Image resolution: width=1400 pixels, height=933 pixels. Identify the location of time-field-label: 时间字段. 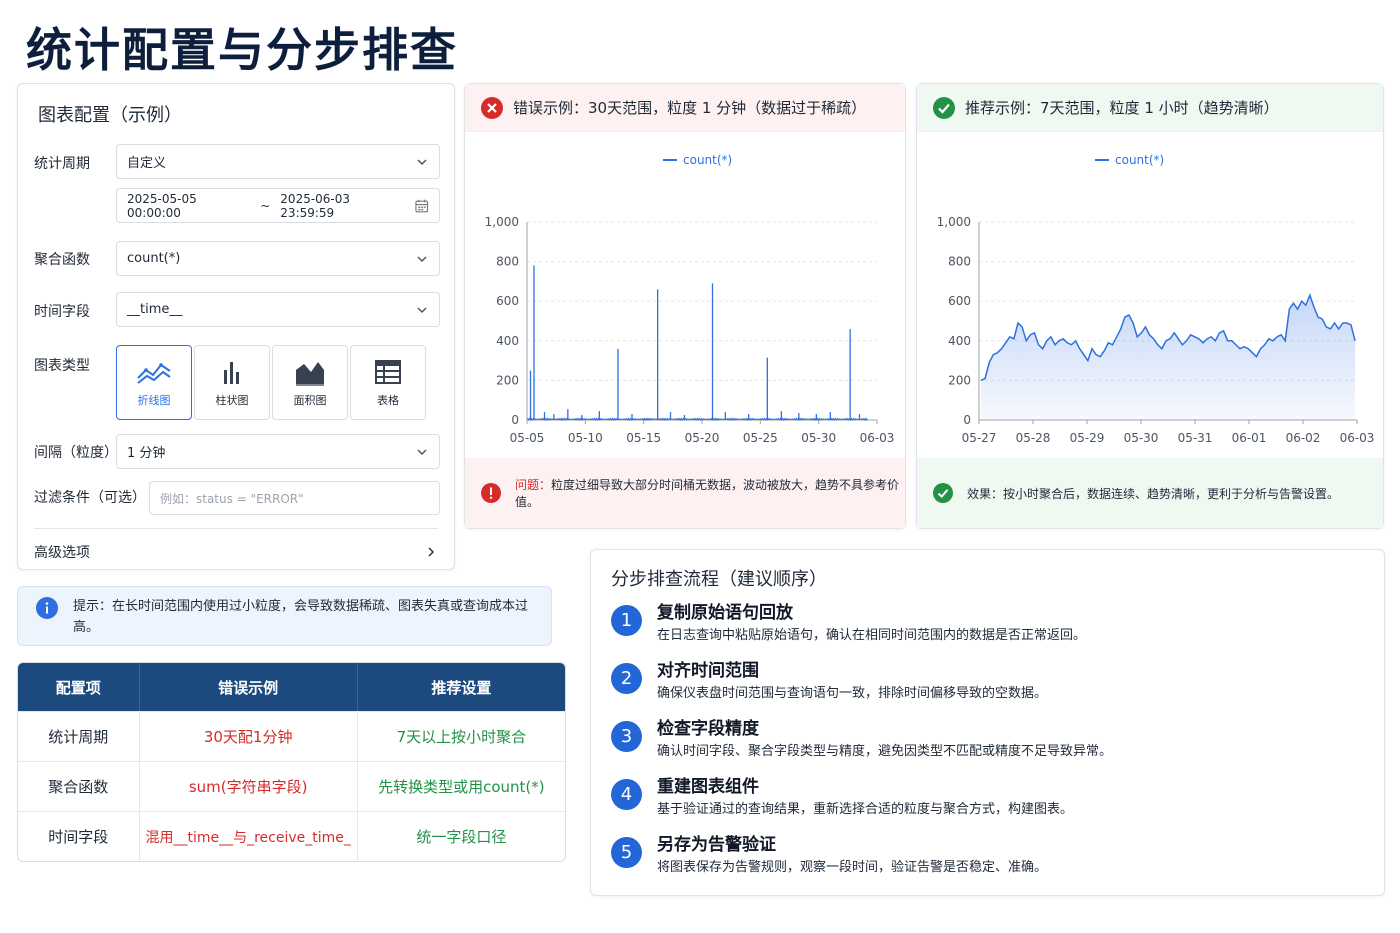
(62, 312).